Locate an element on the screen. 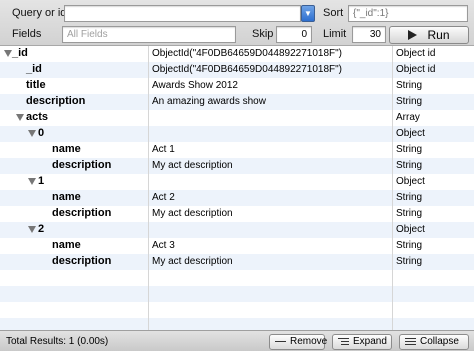 The width and height of the screenshot is (474, 351). outline-row: acts Array is located at coordinates (237, 118).